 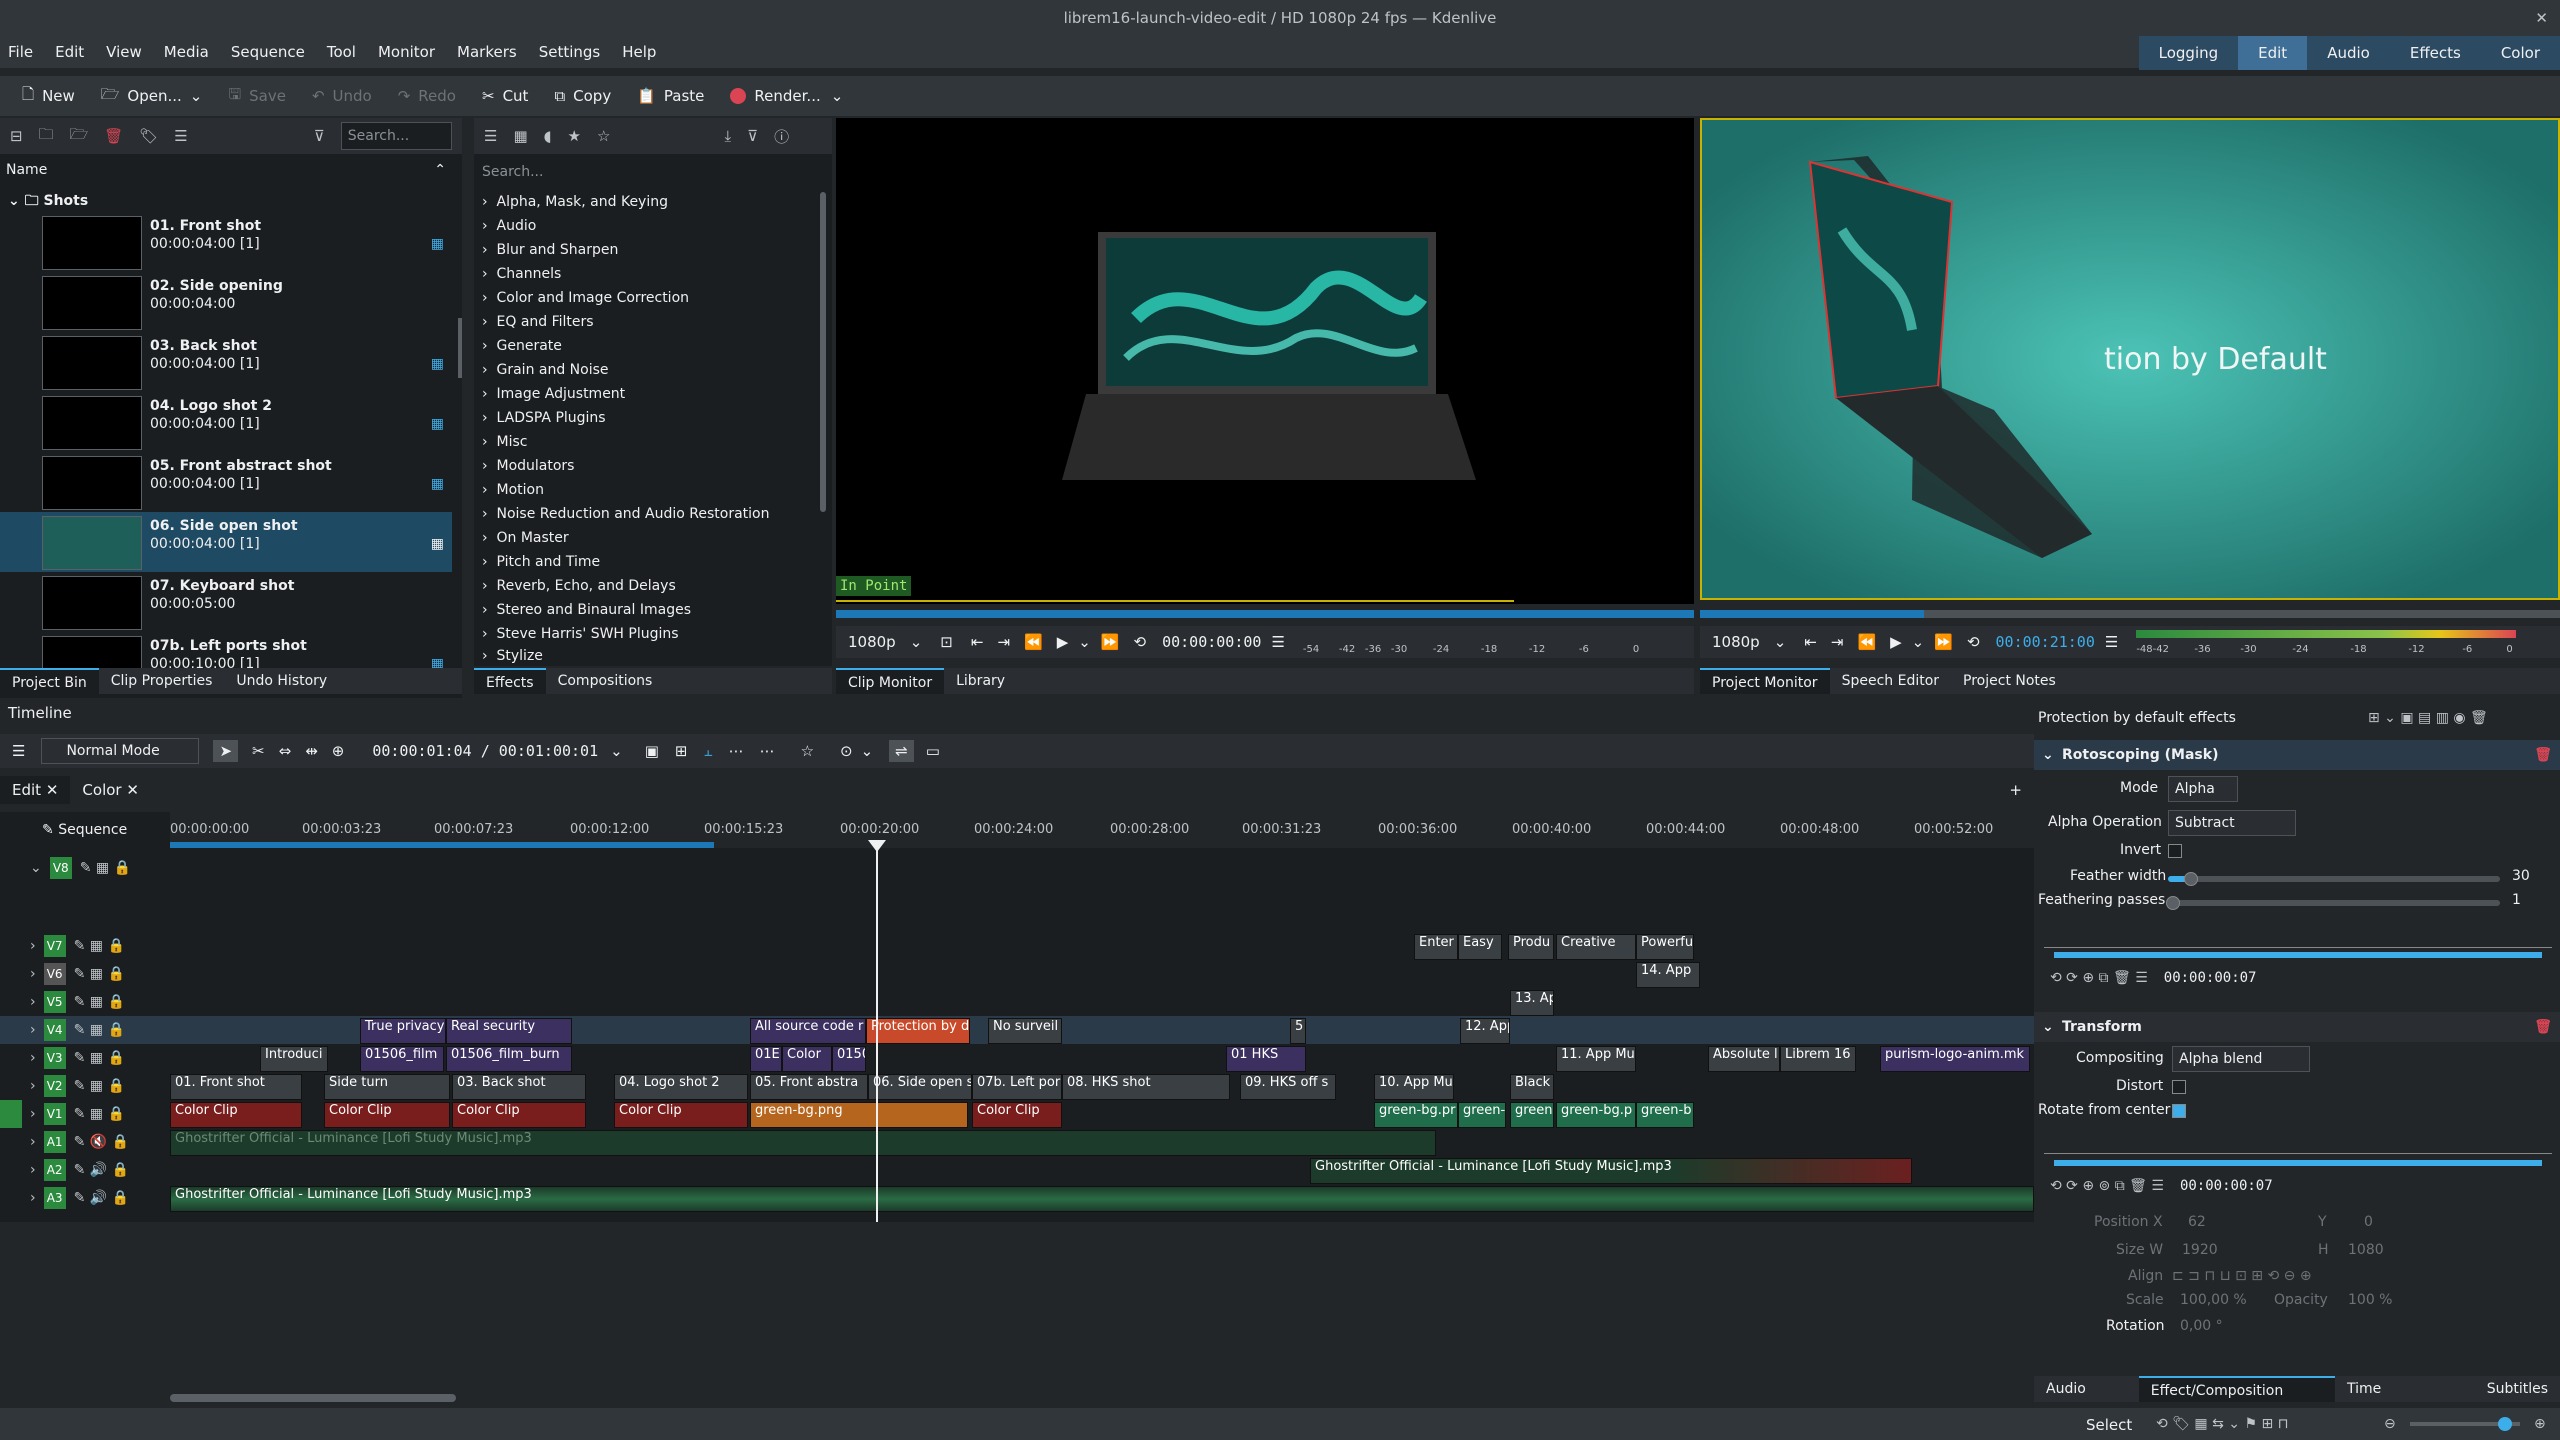 What do you see at coordinates (1414, 1087) in the screenshot?
I see `timeline-clip: 10. App Mus` at bounding box center [1414, 1087].